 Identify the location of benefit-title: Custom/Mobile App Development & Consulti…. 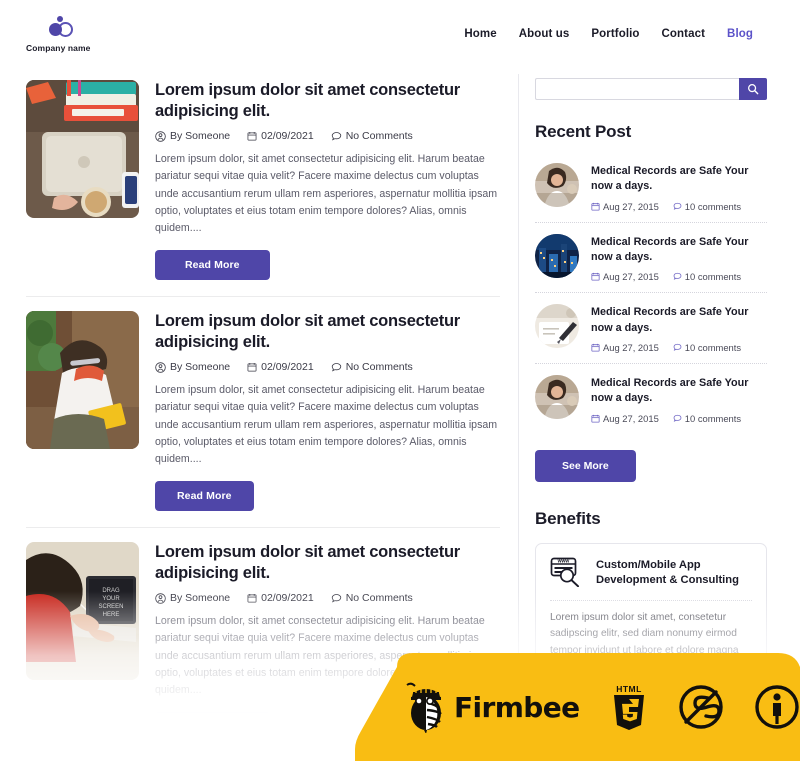
(667, 572).